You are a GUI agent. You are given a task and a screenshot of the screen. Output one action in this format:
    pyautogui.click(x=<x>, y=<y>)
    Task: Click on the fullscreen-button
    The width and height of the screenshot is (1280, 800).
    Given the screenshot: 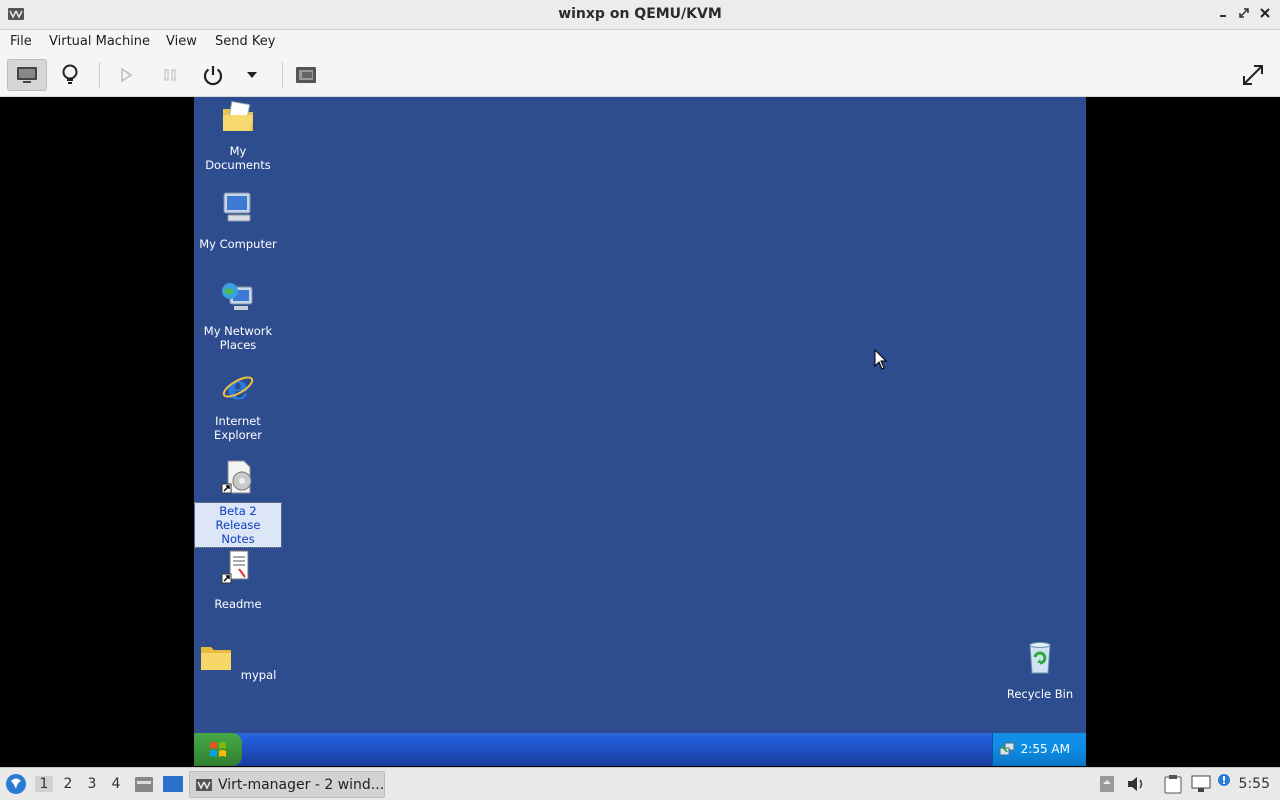 What is the action you would take?
    pyautogui.click(x=1253, y=75)
    